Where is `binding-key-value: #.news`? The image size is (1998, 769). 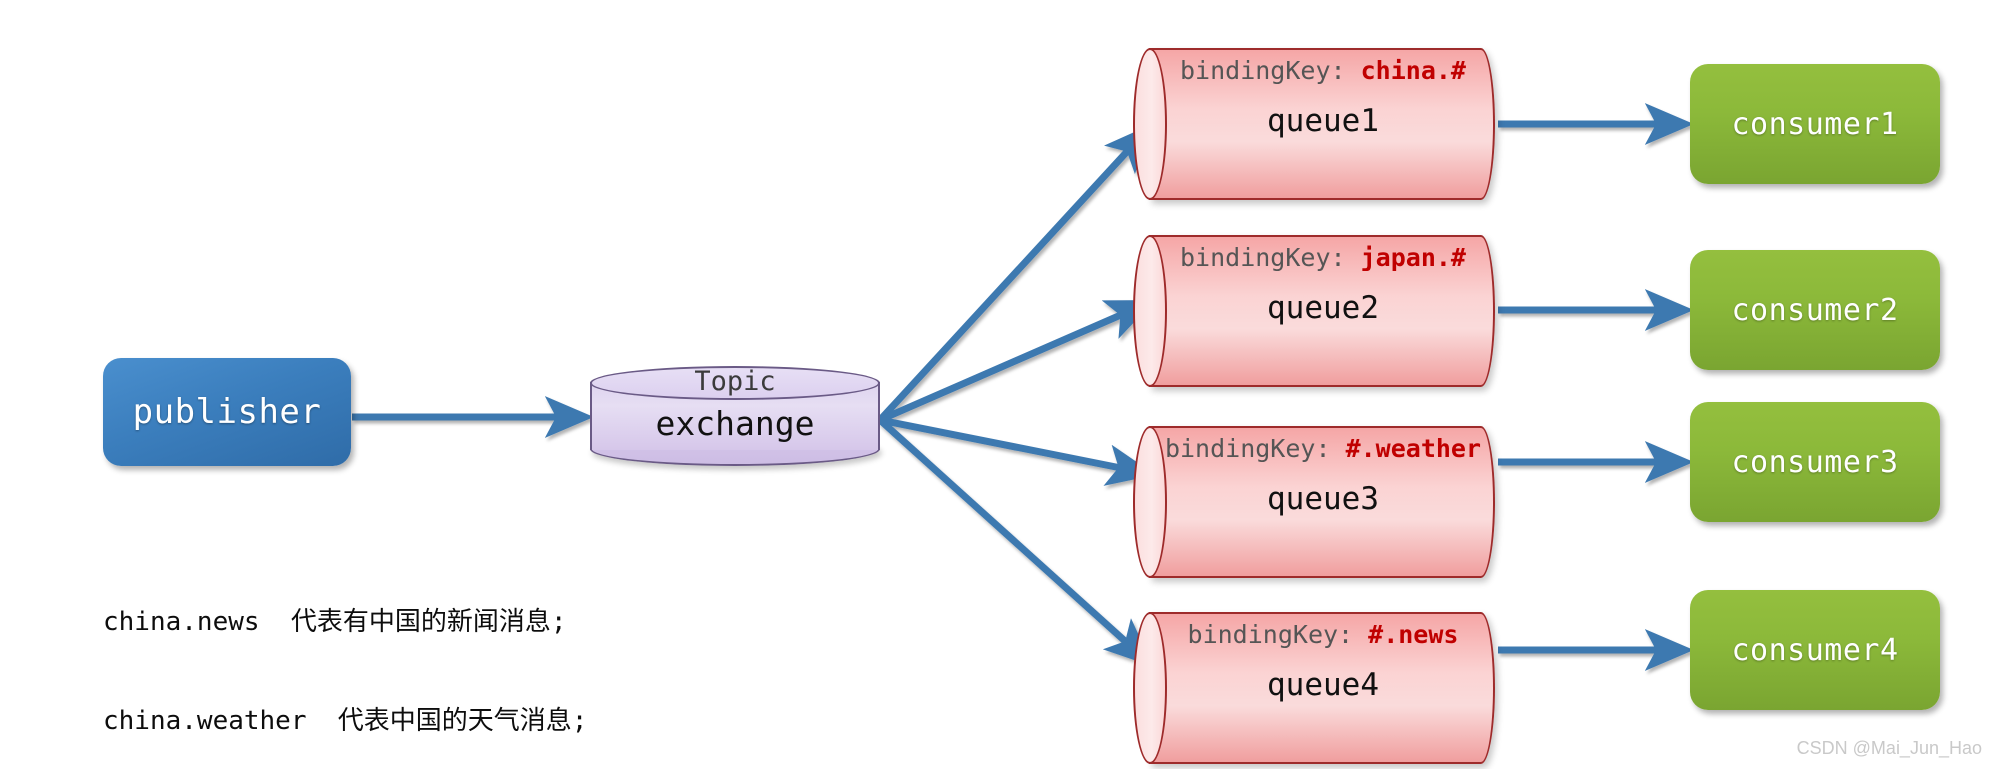
binding-key-value: #.news is located at coordinates (1413, 634).